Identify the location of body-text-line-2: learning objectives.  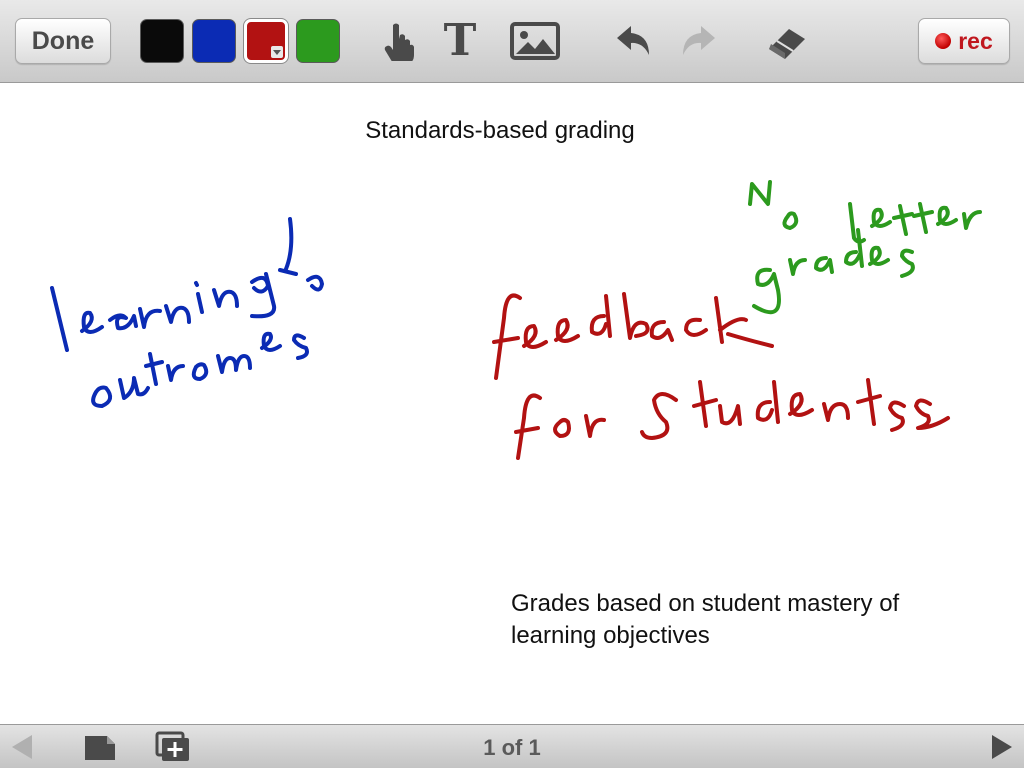
(610, 635).